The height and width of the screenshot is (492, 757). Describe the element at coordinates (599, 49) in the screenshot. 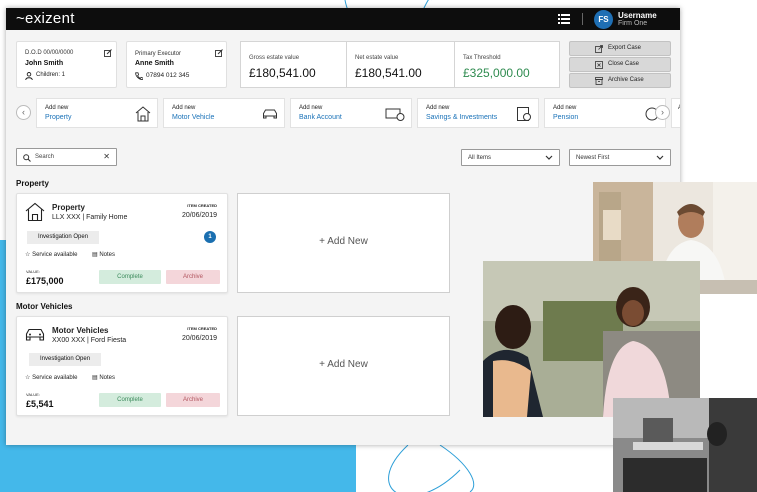

I see `export-icon` at that location.